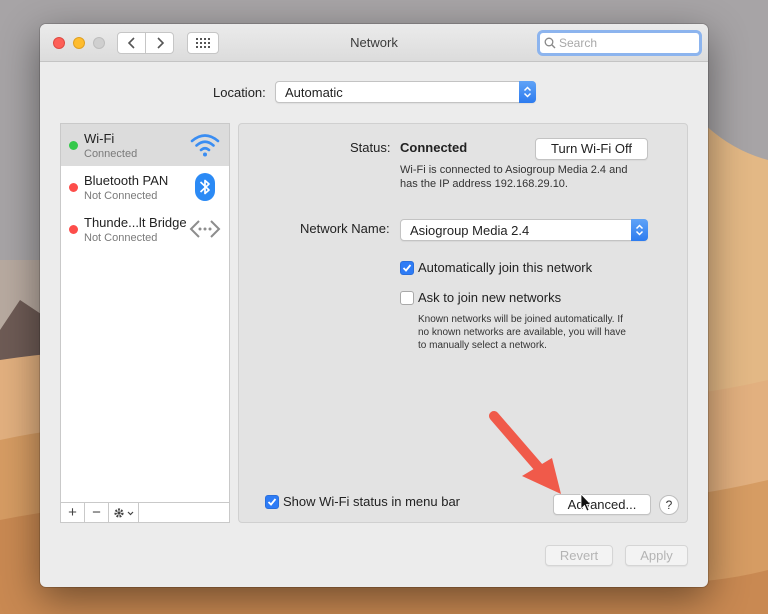 This screenshot has width=768, height=614. I want to click on annotation-overlay, so click(540, 461).